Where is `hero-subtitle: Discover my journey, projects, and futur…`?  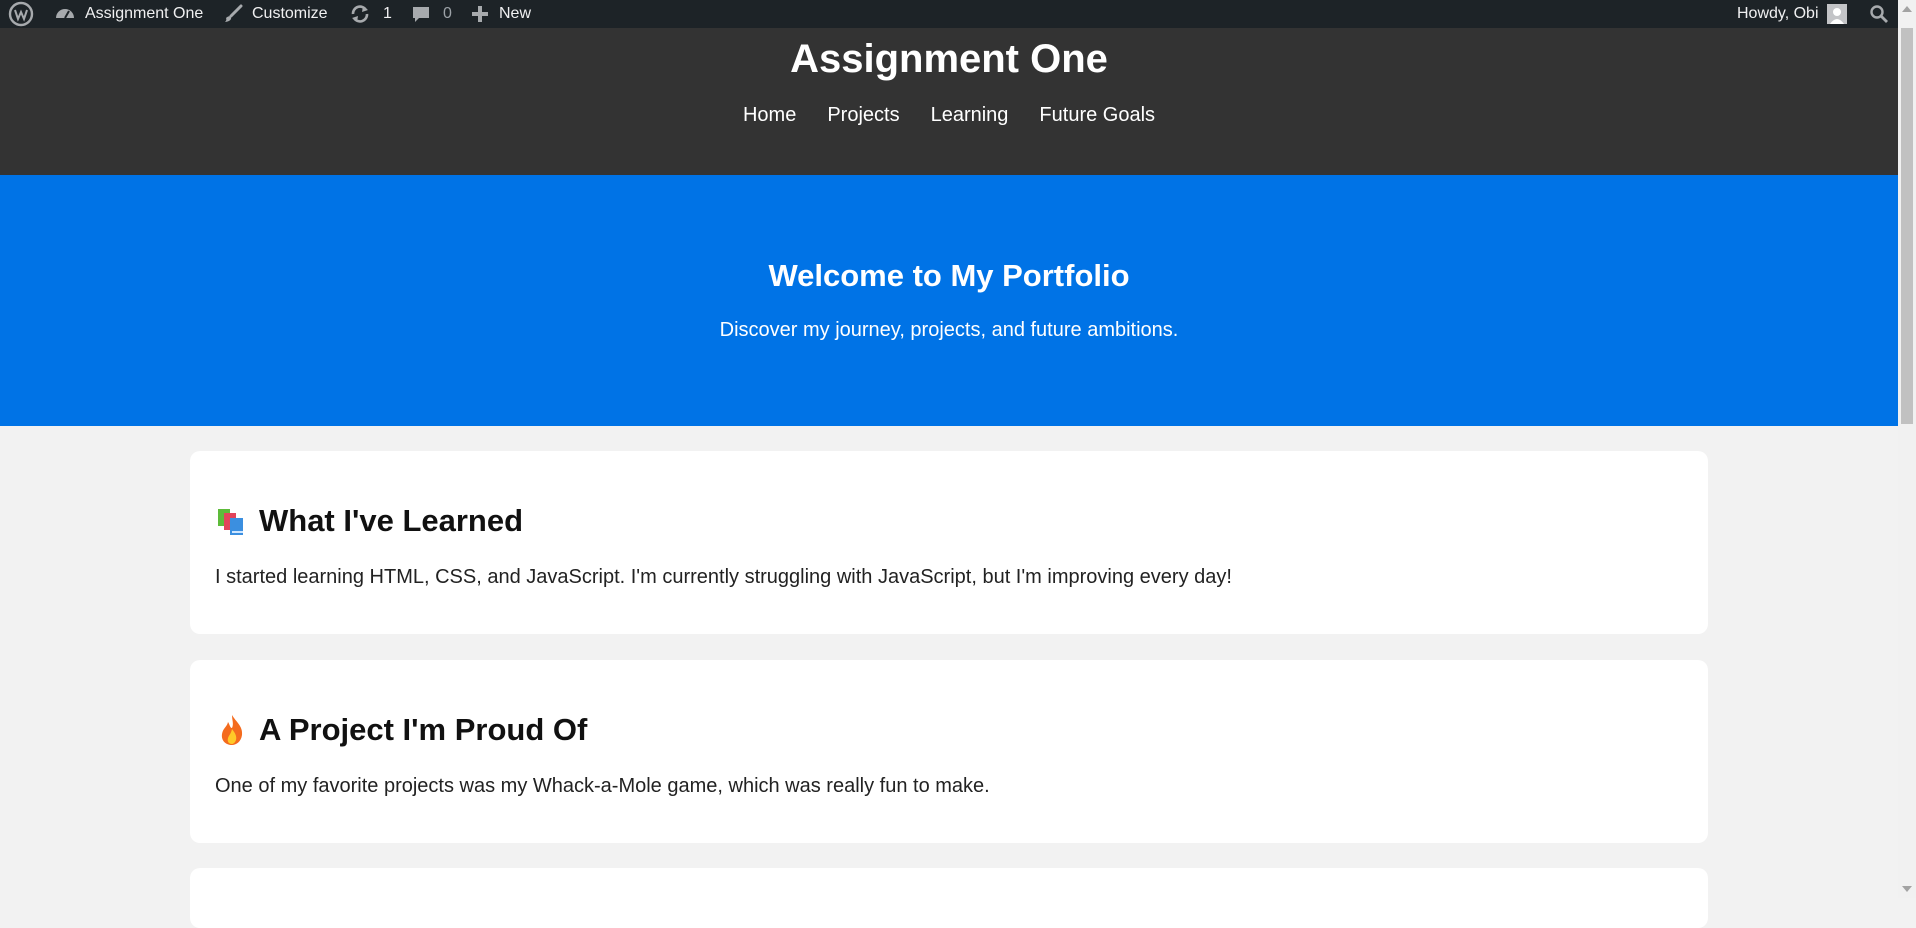 hero-subtitle: Discover my journey, projects, and futur… is located at coordinates (949, 330).